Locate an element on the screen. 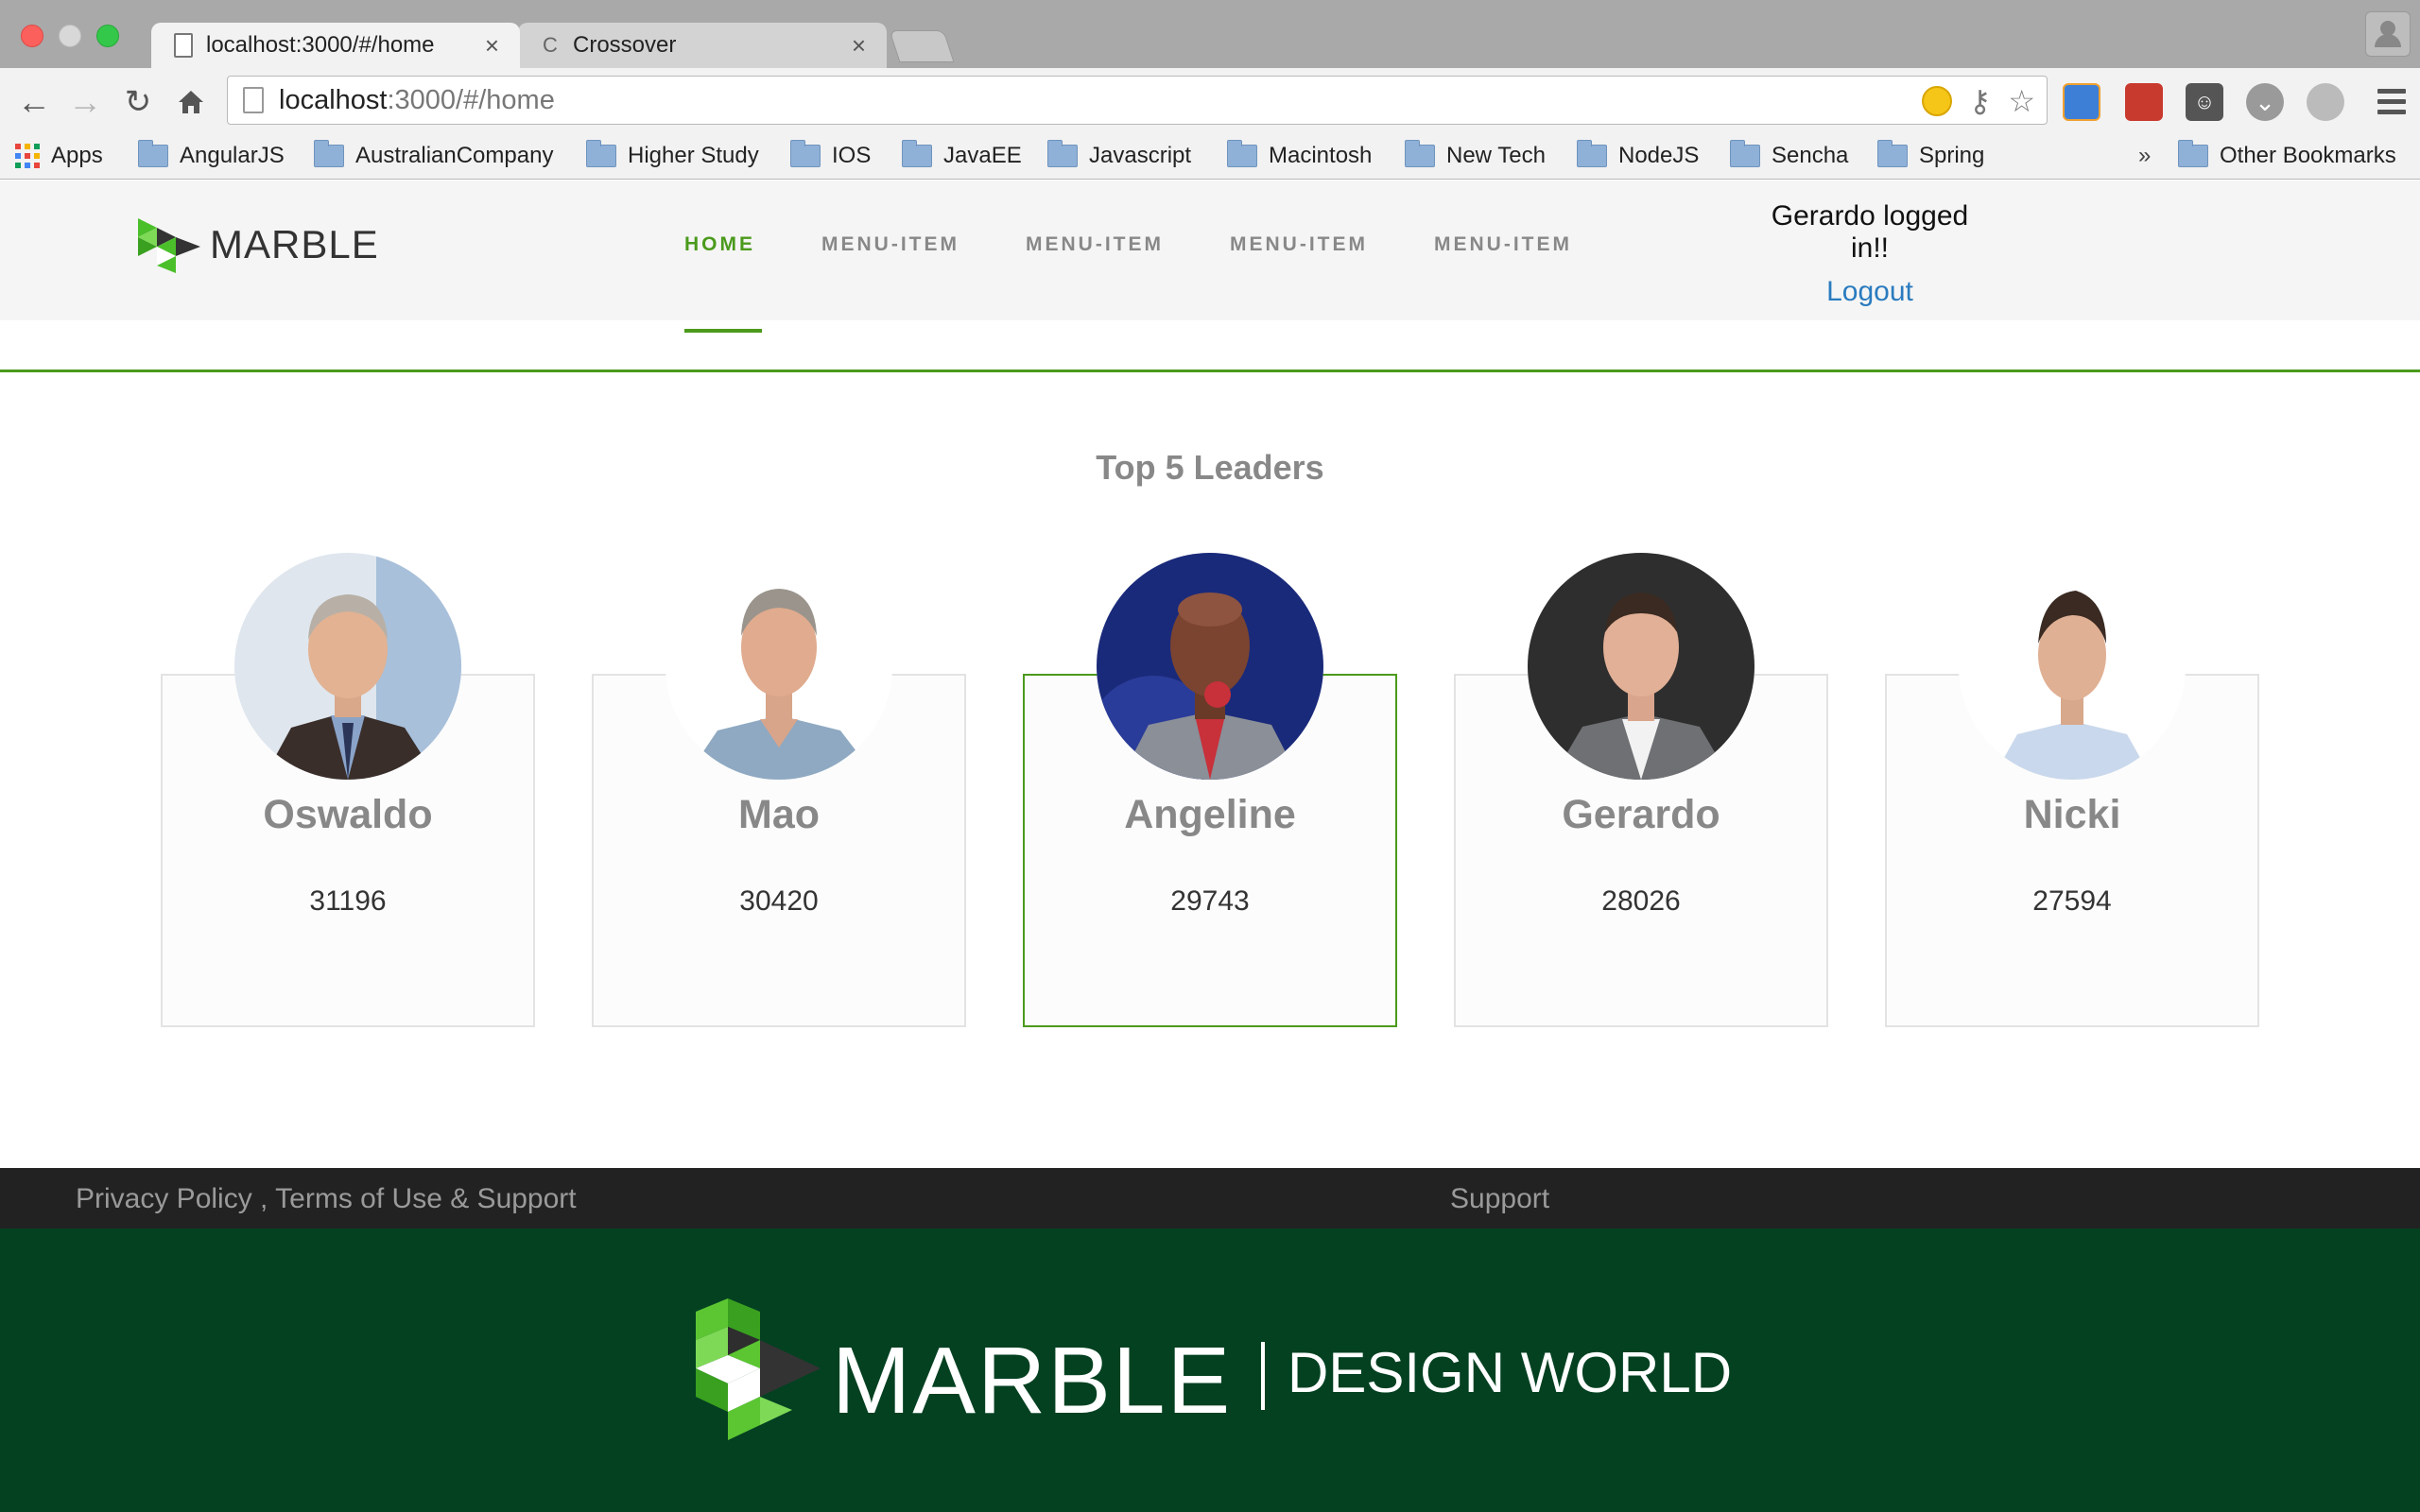 This screenshot has width=2420, height=1512. incognito-extension-icon: ☺ is located at coordinates (2204, 102).